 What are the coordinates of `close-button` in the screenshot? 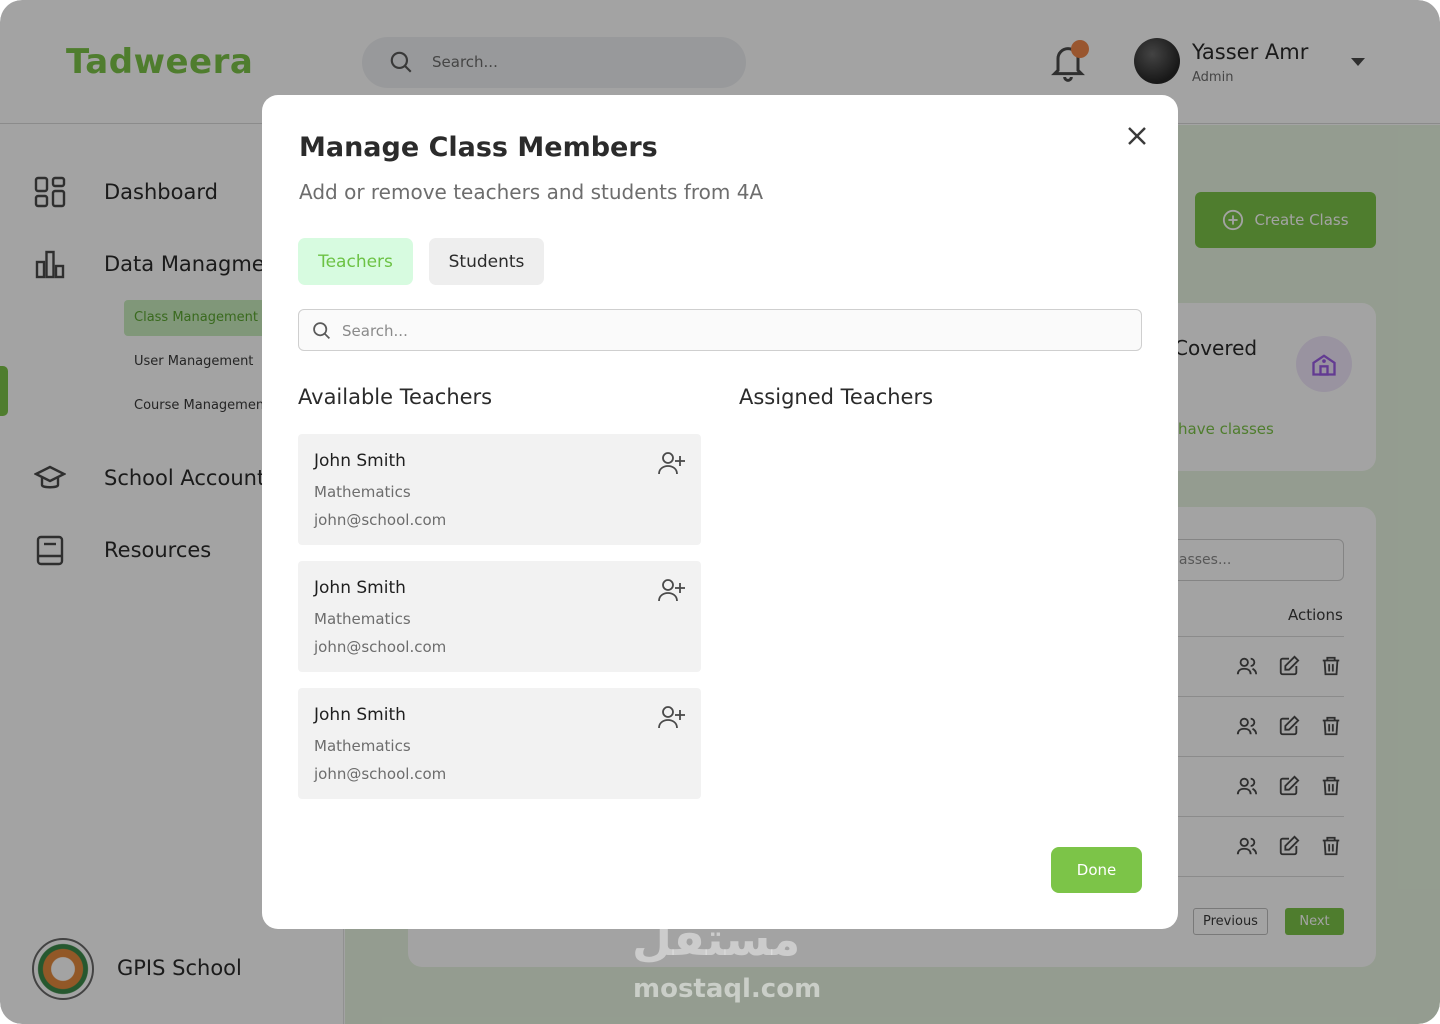 It's located at (1137, 136).